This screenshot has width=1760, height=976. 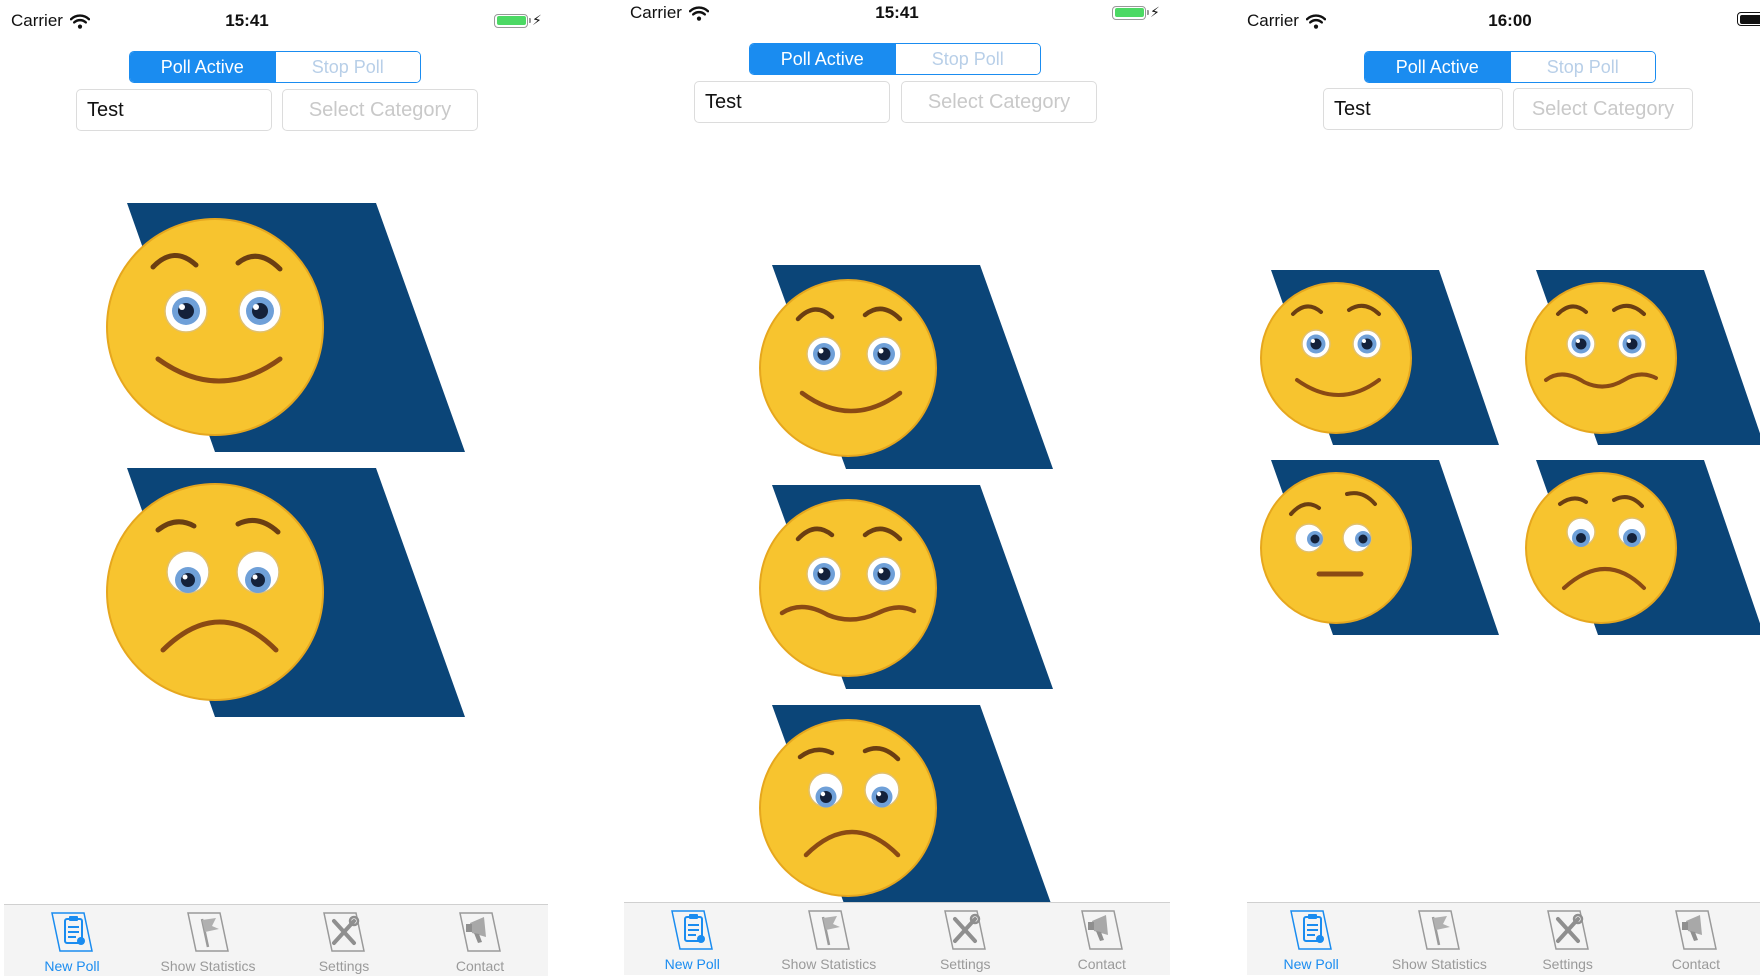 I want to click on battery-indicator, so click(x=1748, y=19).